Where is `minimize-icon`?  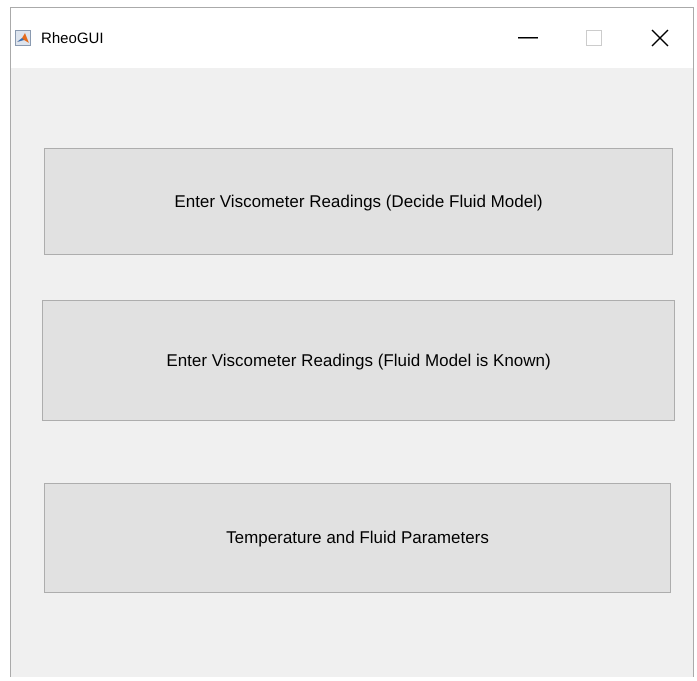 minimize-icon is located at coordinates (528, 38).